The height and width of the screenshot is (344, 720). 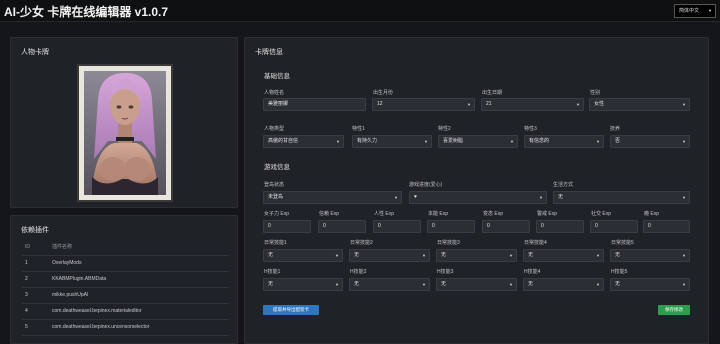 I want to click on progress-select: ♥ ▼, so click(x=478, y=197).